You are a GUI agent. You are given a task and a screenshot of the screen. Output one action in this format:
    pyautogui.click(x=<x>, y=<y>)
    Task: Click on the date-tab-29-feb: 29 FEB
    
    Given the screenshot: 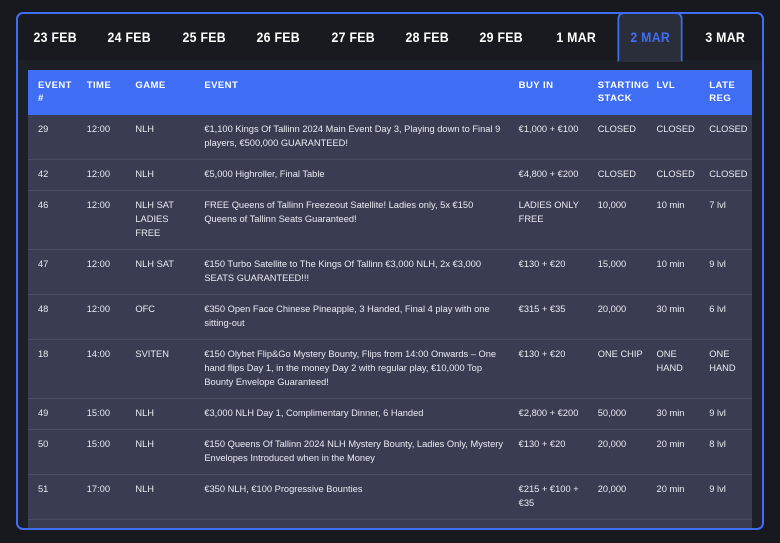 What is the action you would take?
    pyautogui.click(x=501, y=37)
    